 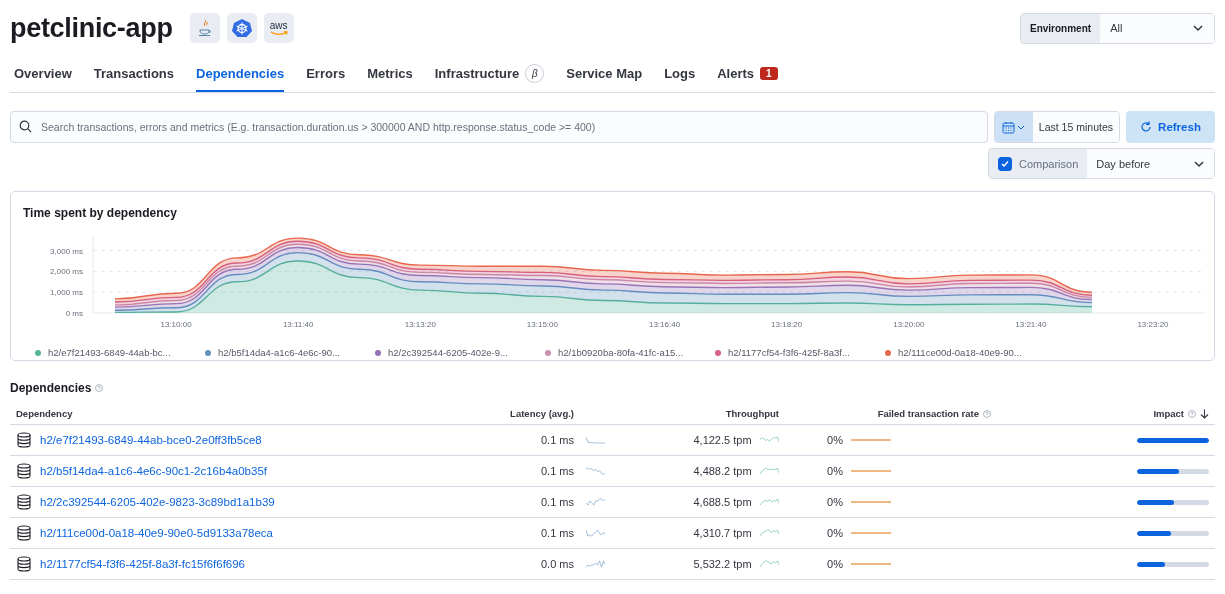 What do you see at coordinates (91, 28) in the screenshot?
I see `app-title: petclinic-app` at bounding box center [91, 28].